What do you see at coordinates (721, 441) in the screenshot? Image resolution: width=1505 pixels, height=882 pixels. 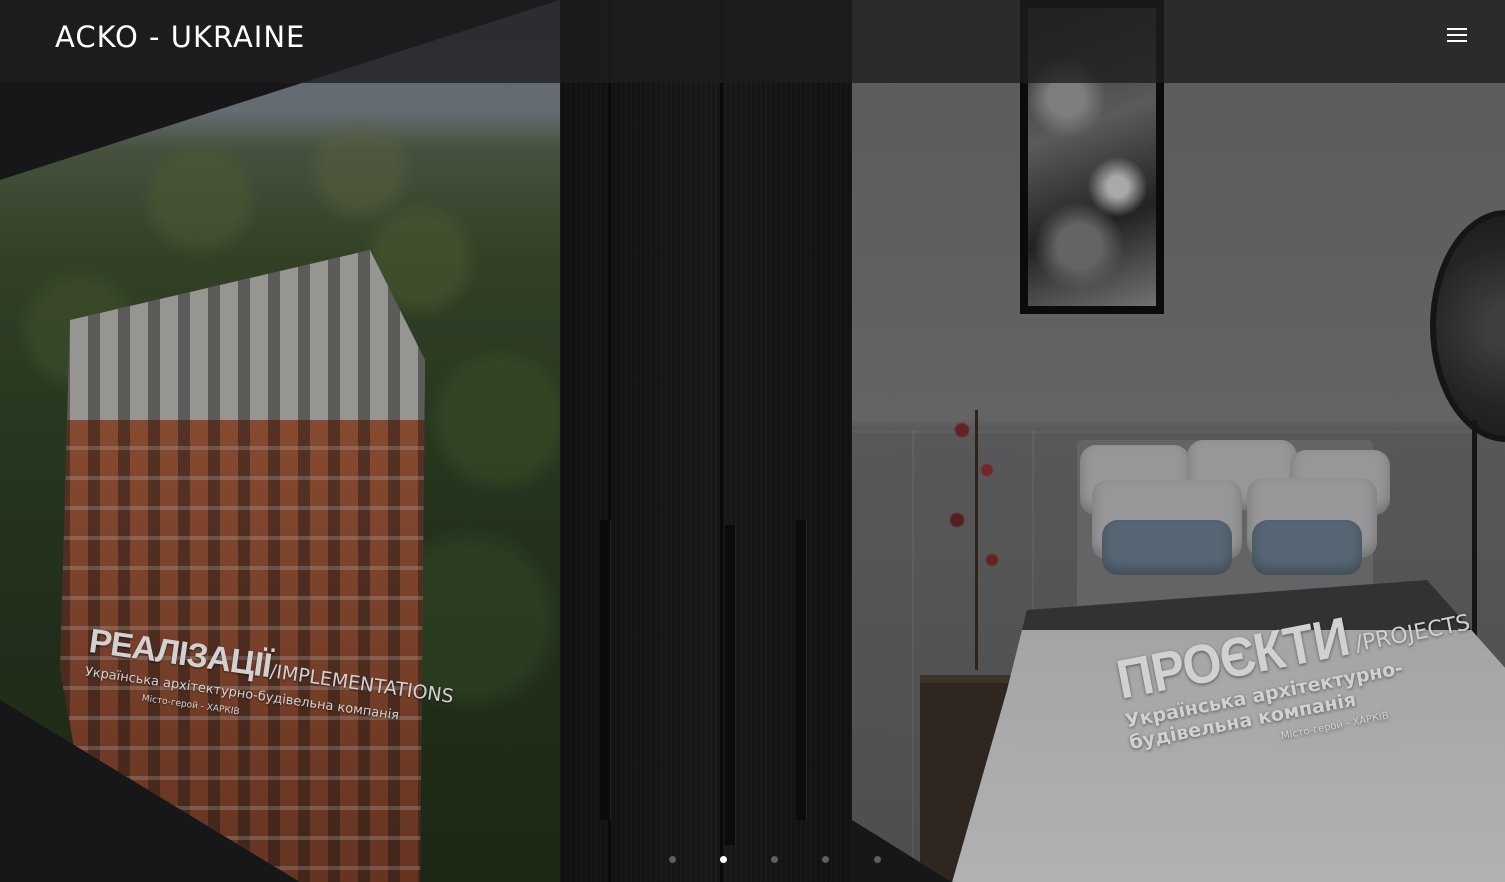 I see `door-seam` at bounding box center [721, 441].